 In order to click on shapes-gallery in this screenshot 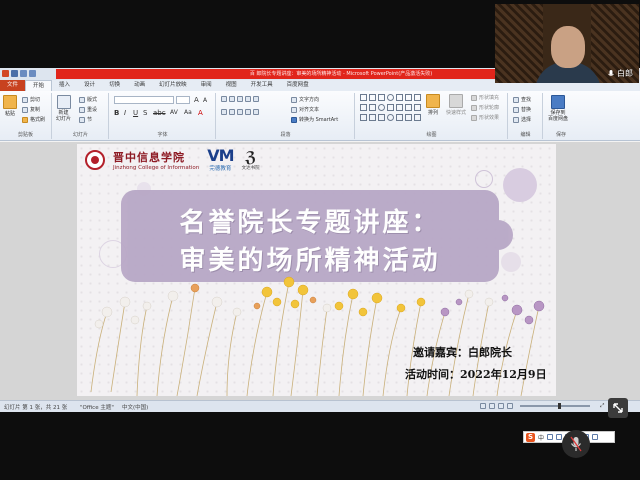, I will do `click(391, 109)`.